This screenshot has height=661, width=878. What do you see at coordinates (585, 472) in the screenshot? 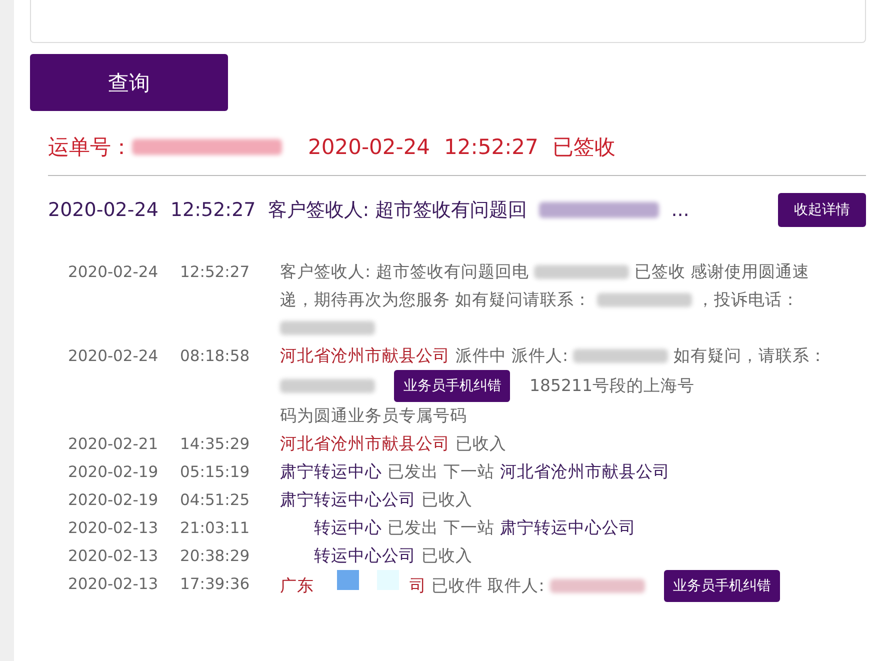
I see `hub-link: 河北省沧州市献县公司` at bounding box center [585, 472].